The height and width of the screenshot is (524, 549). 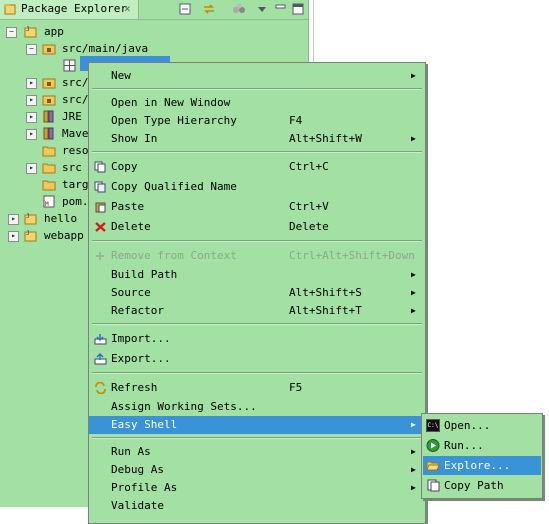 What do you see at coordinates (100, 167) in the screenshot?
I see `copy-icon` at bounding box center [100, 167].